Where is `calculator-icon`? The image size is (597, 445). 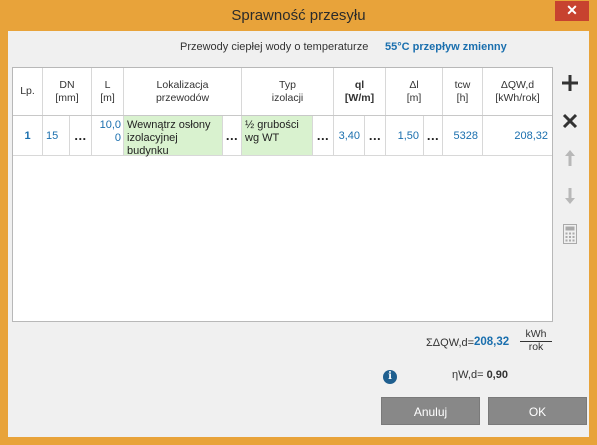 calculator-icon is located at coordinates (570, 234).